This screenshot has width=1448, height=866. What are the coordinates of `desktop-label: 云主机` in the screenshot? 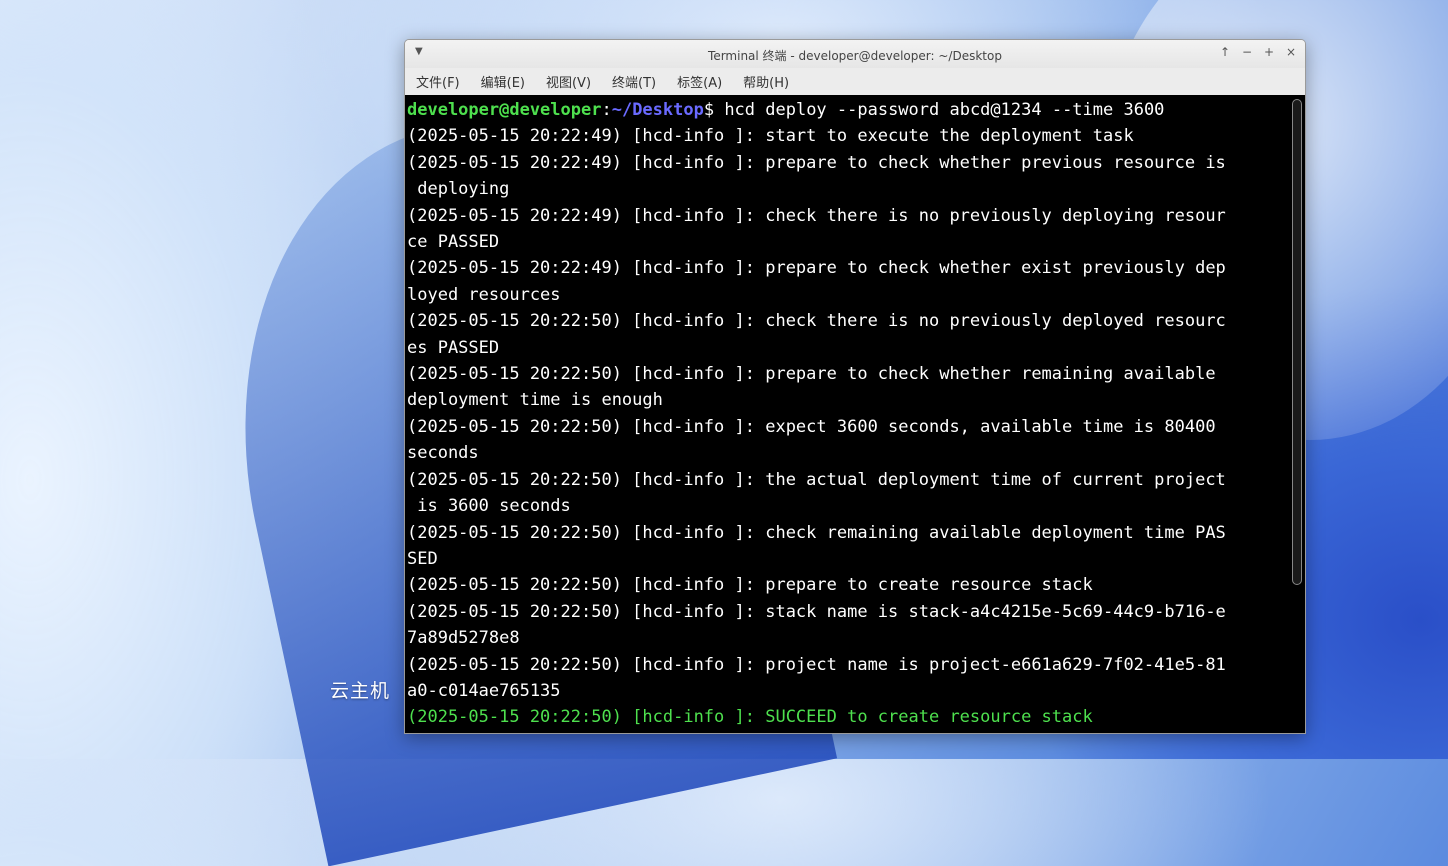 It's located at (360, 691).